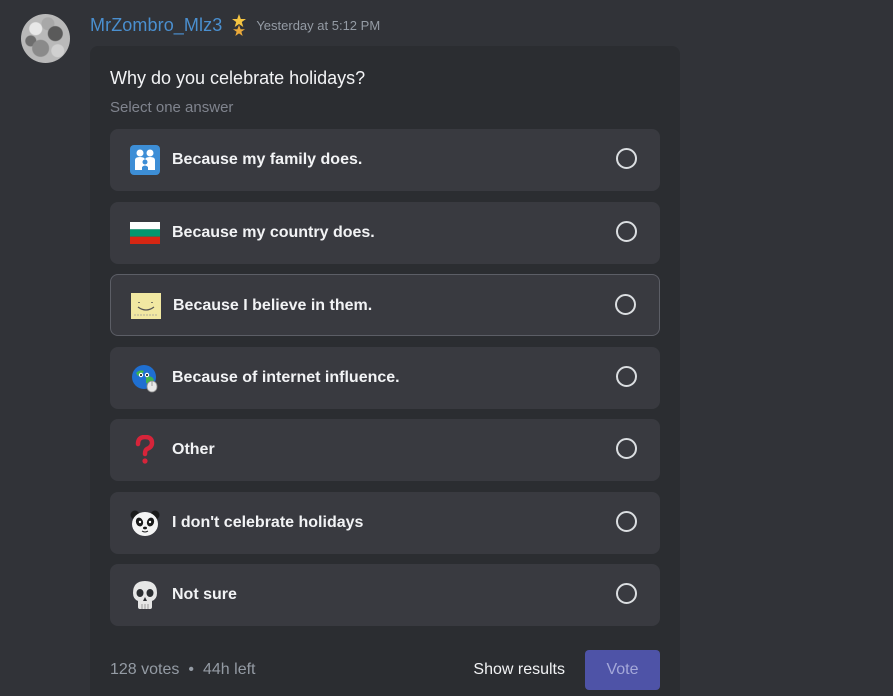 The width and height of the screenshot is (893, 696). I want to click on answer-label: Because my country does., so click(273, 232).